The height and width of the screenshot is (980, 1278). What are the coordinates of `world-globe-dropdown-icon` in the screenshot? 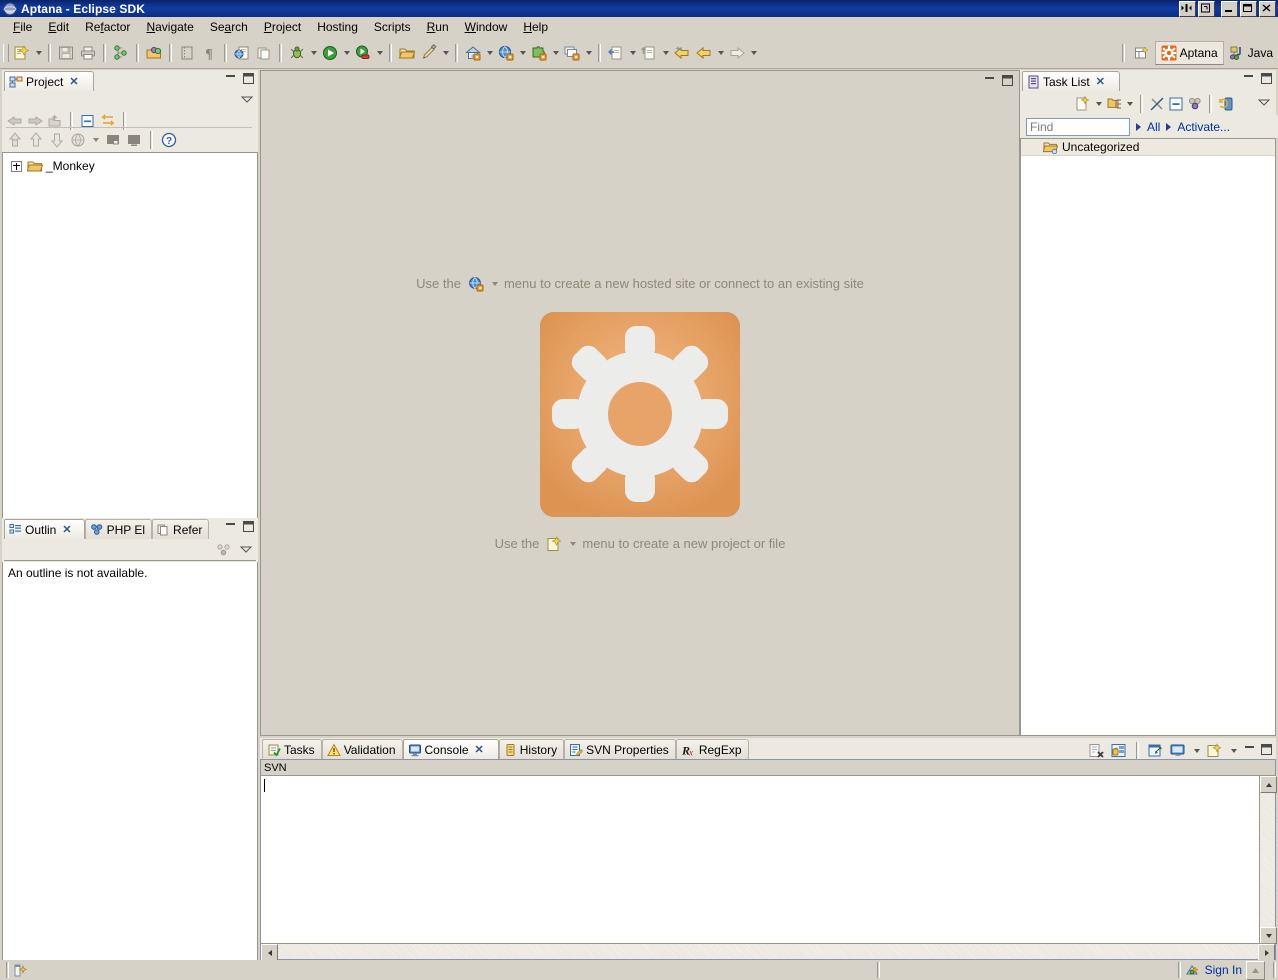 It's located at (522, 53).